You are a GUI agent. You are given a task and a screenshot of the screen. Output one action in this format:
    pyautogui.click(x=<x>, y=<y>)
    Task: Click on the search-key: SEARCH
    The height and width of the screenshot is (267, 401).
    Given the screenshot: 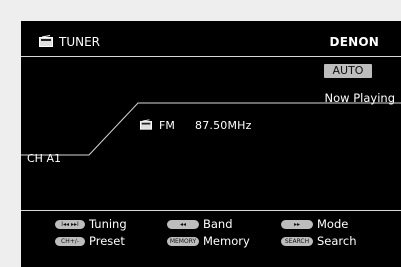 What is the action you would take?
    pyautogui.click(x=297, y=241)
    